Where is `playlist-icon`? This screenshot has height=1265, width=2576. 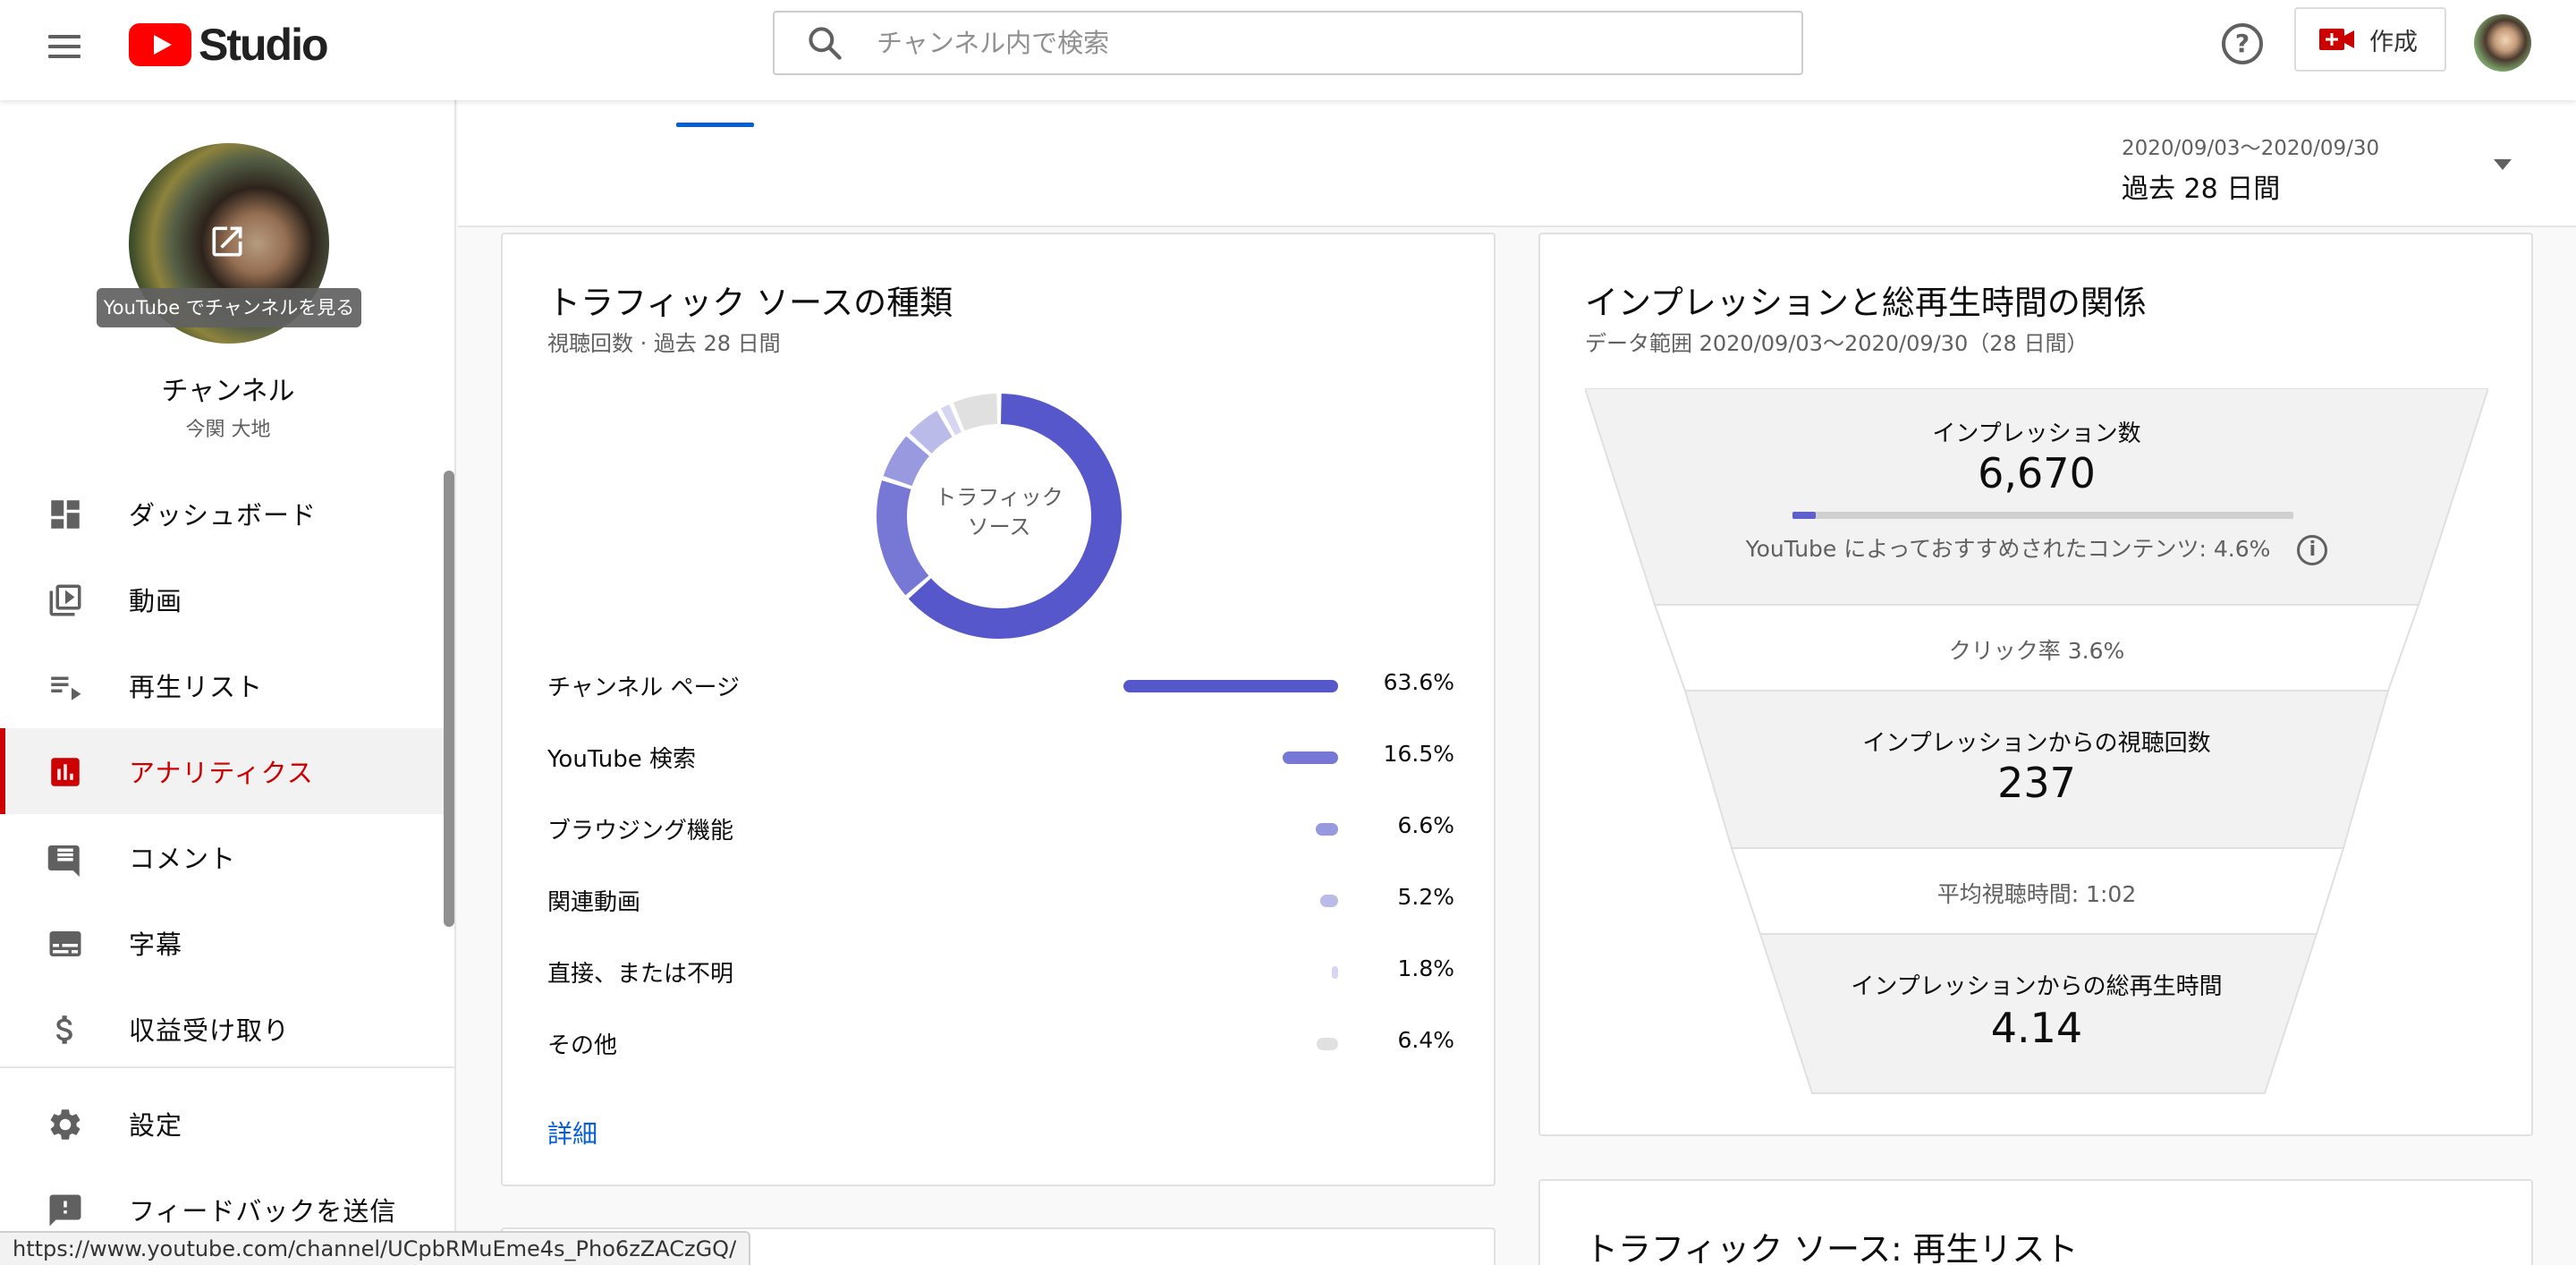 playlist-icon is located at coordinates (66, 688).